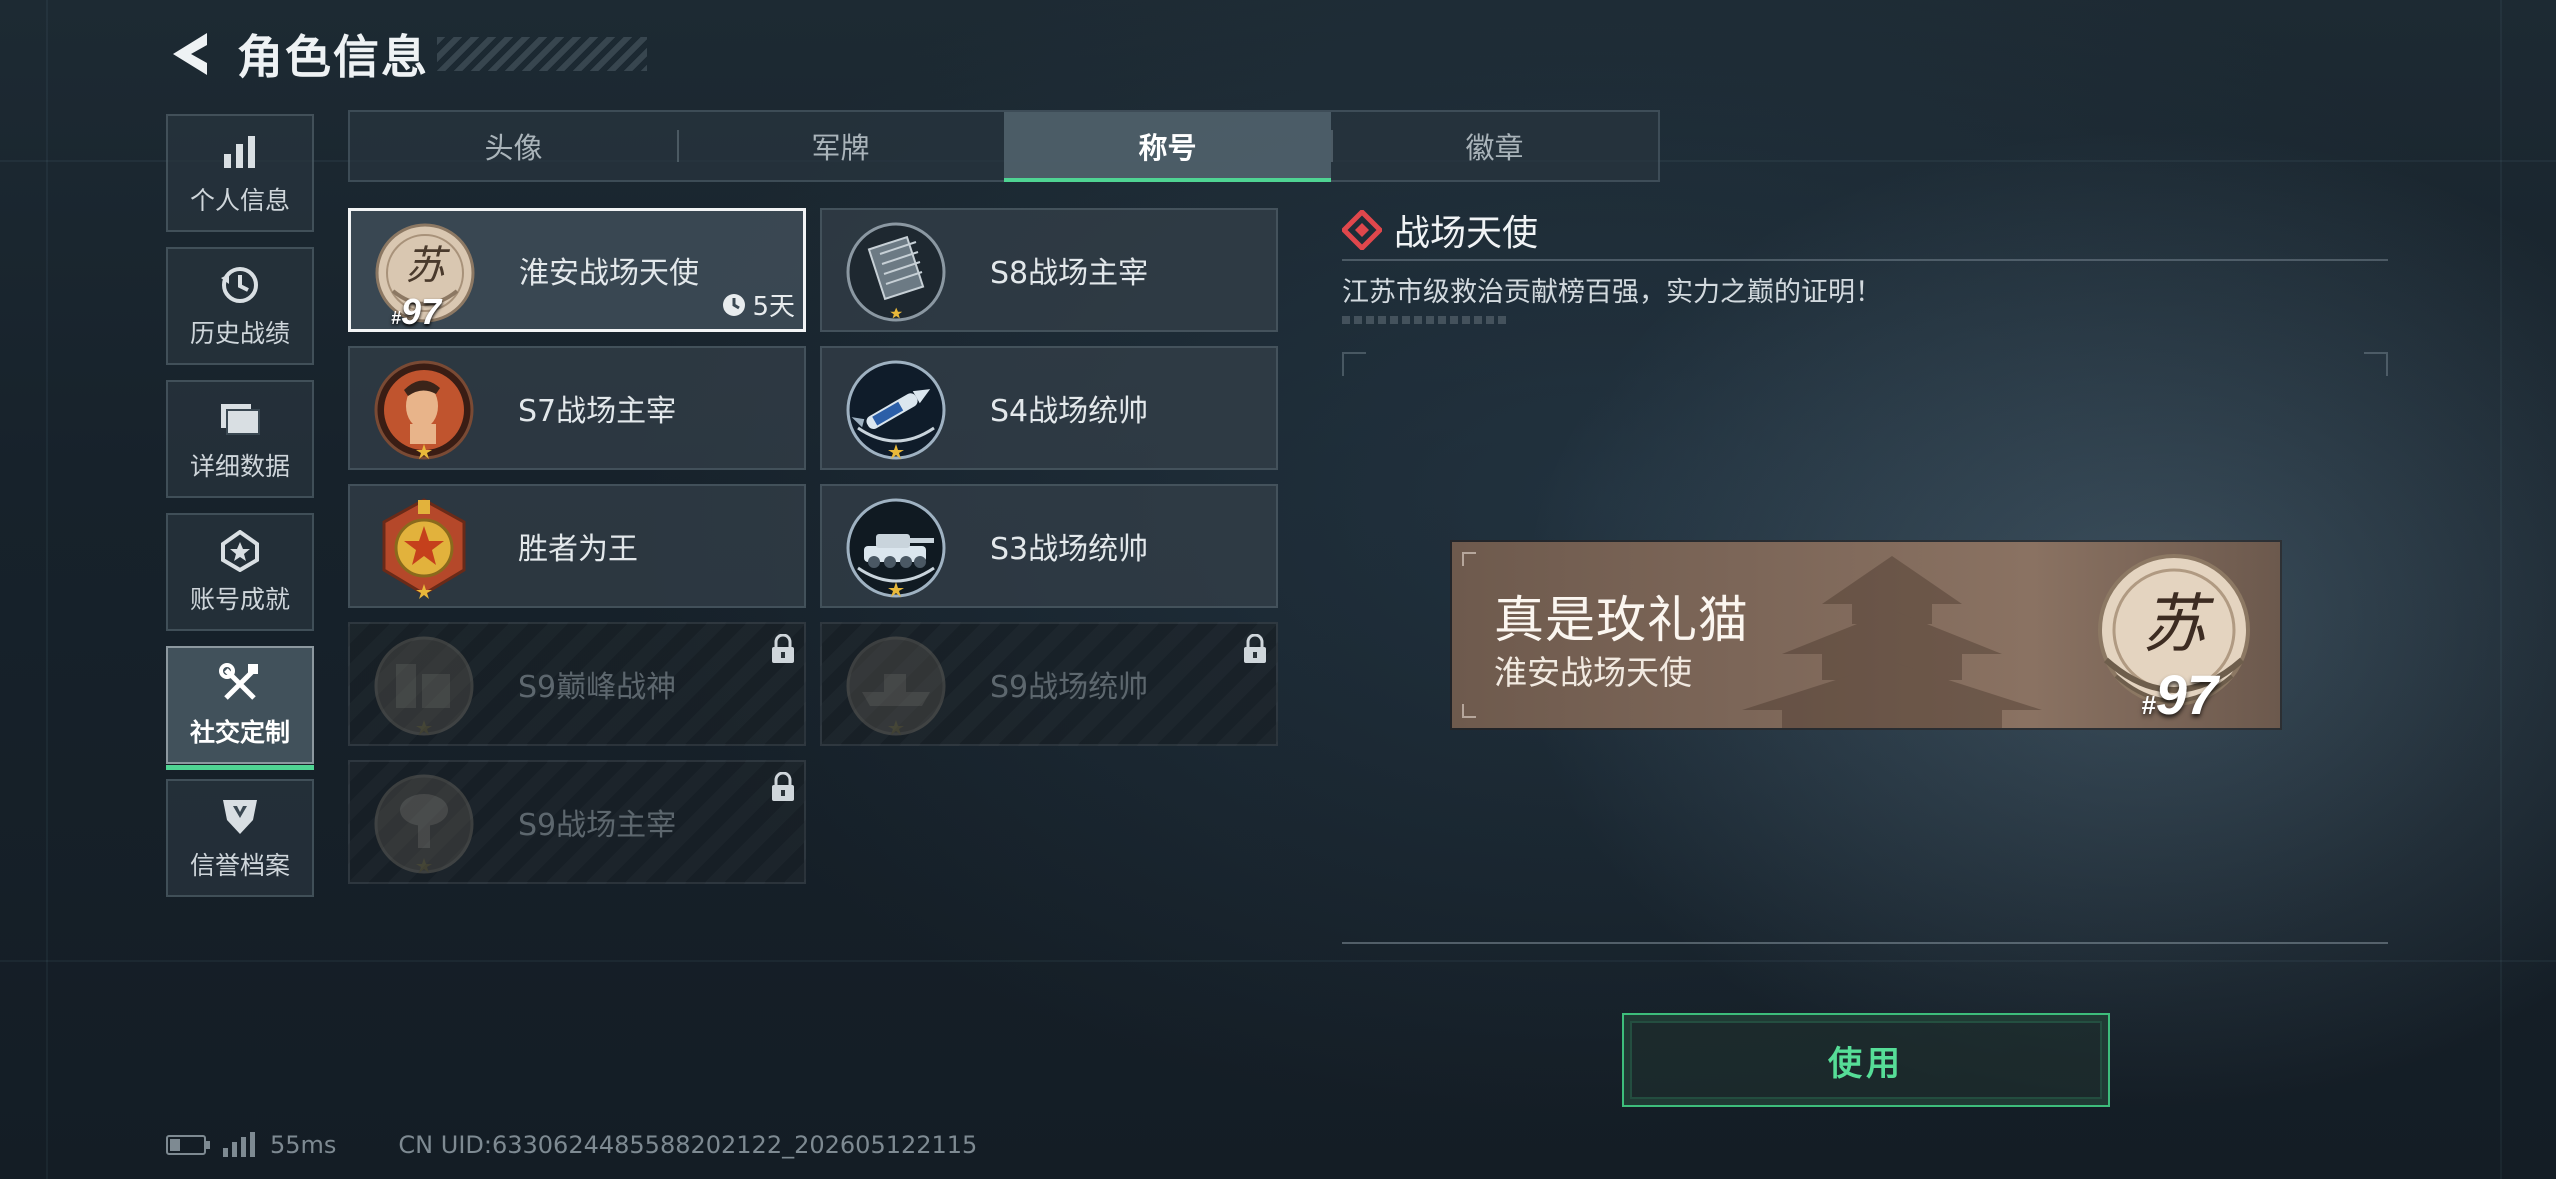 This screenshot has height=1179, width=2556. I want to click on title-card-label: 胜者为王, so click(578, 549).